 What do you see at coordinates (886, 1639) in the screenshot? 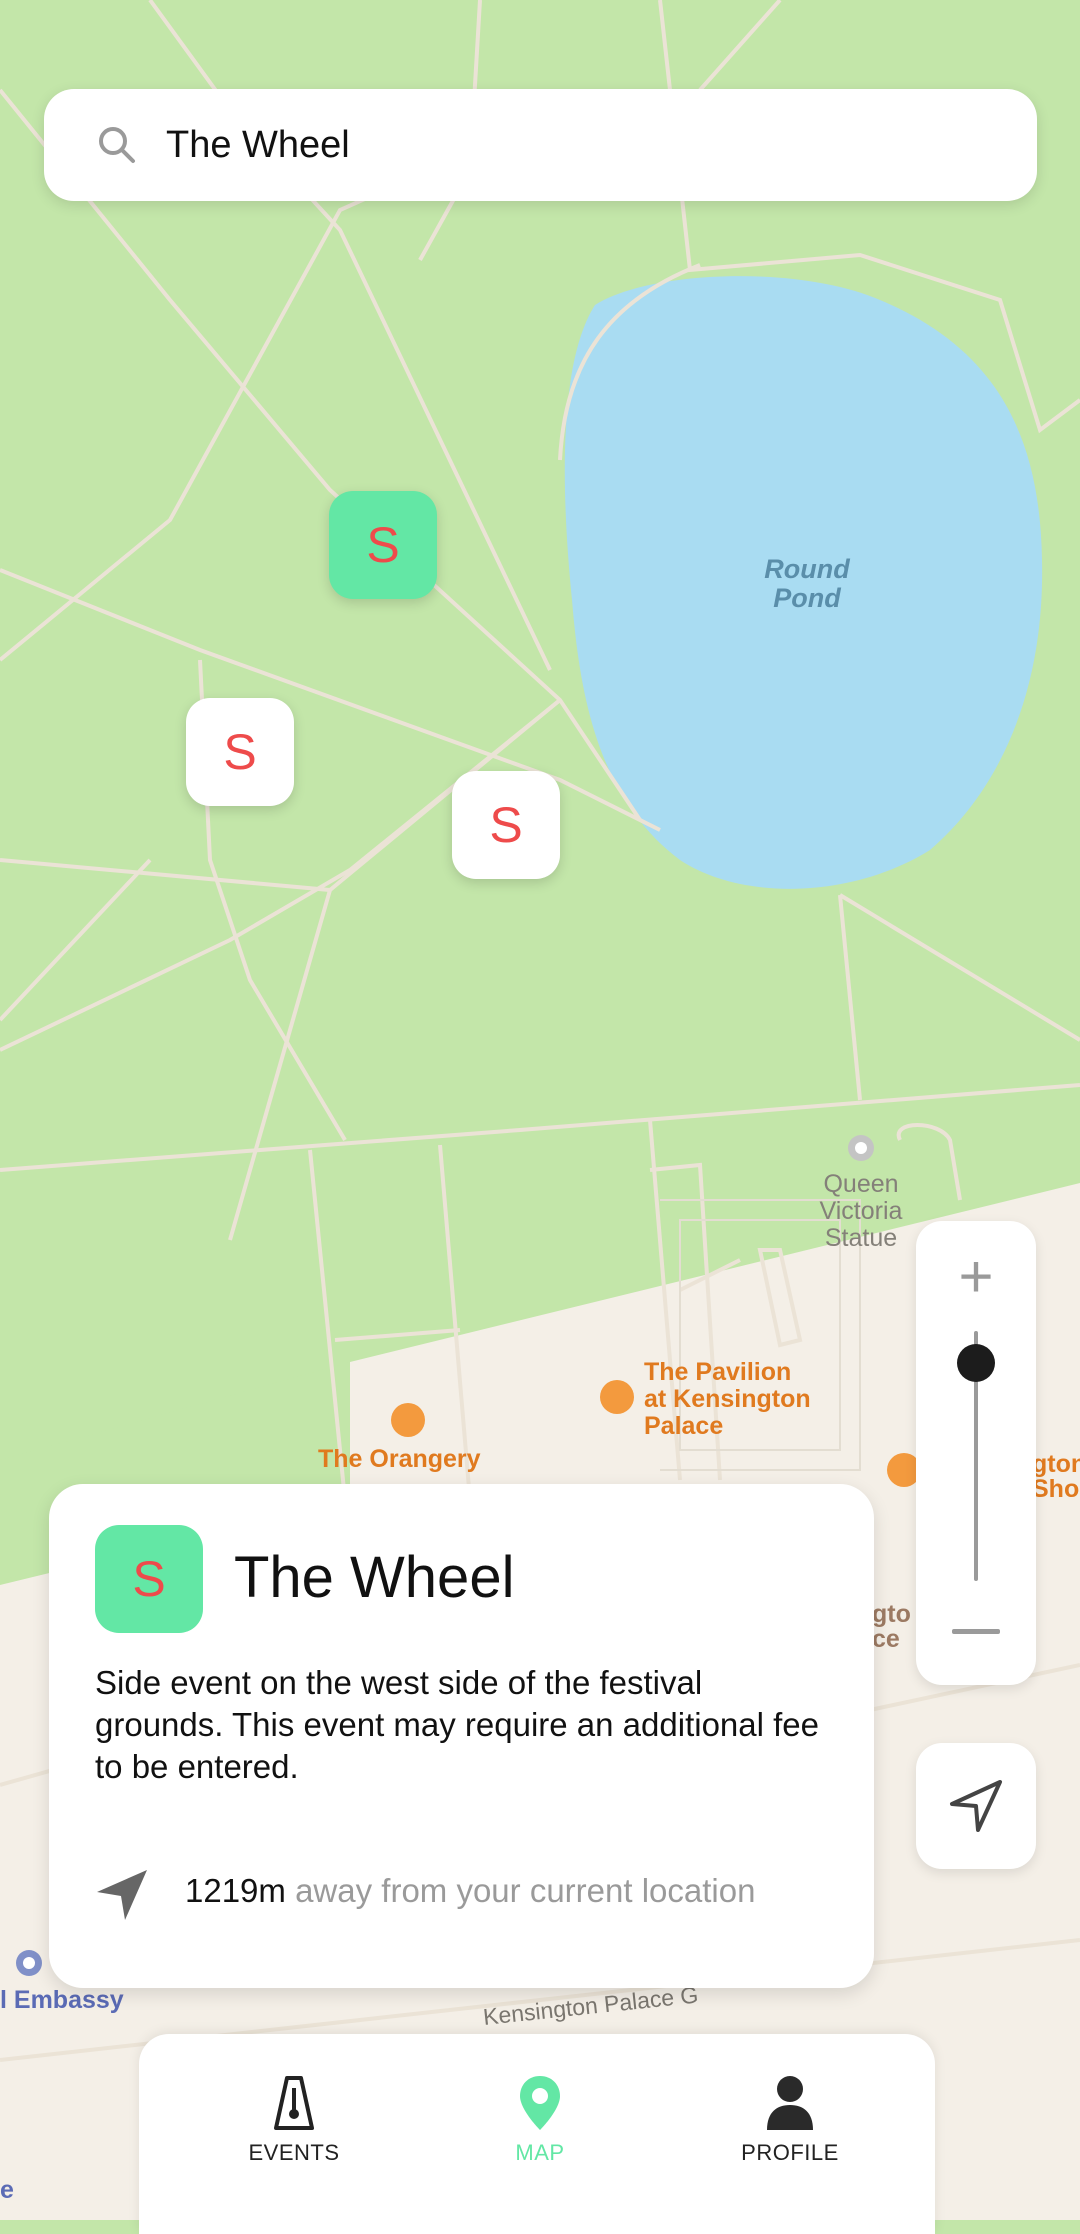
I see `palace-label-line2: ce` at bounding box center [886, 1639].